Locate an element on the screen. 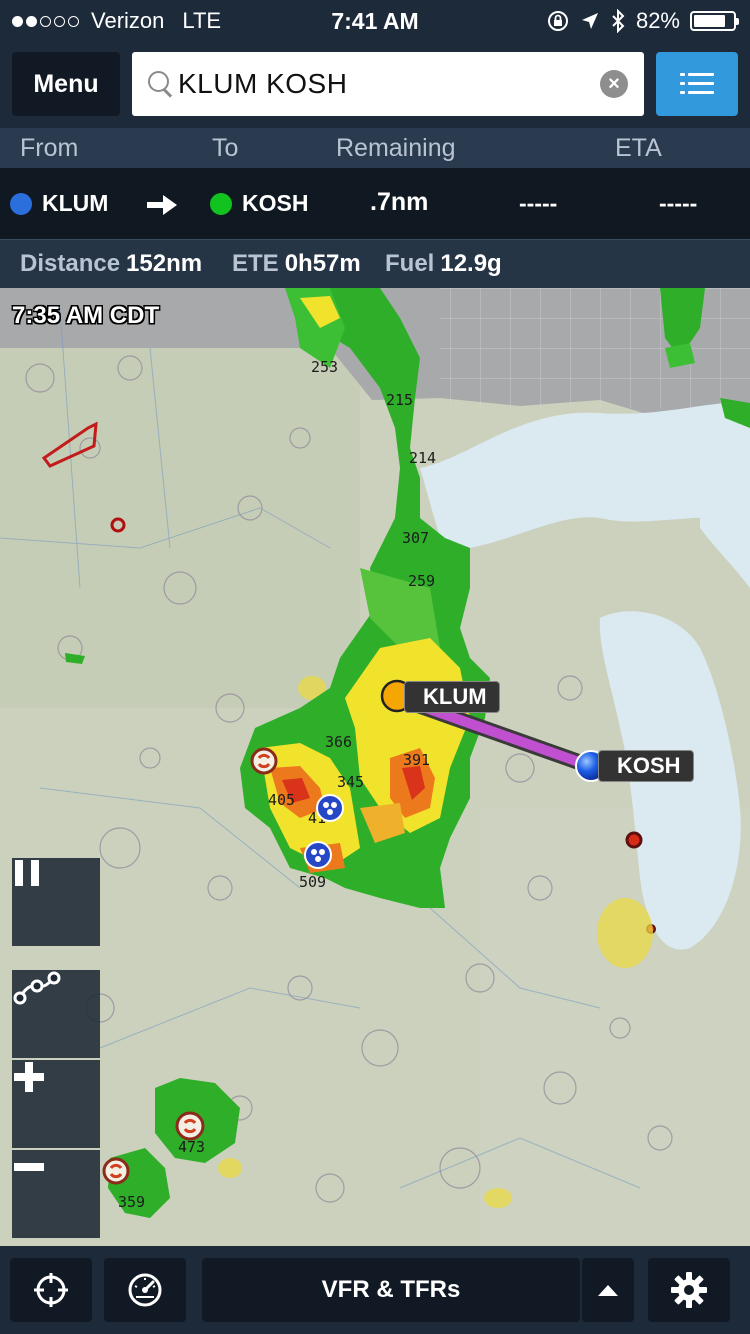  map-layer-button: VFR & TFRs is located at coordinates (391, 1290).